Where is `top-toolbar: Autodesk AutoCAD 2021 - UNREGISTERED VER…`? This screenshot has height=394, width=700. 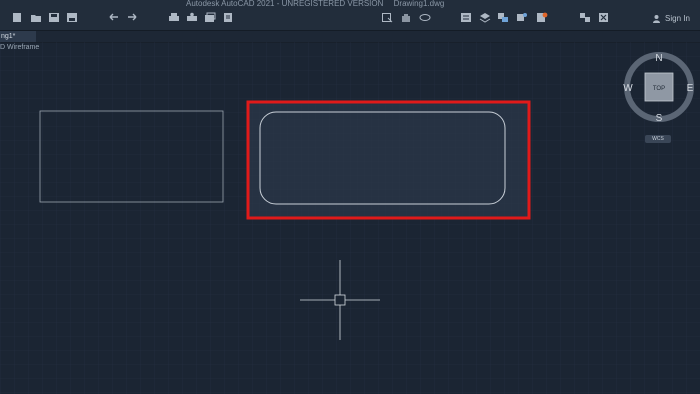
top-toolbar: Autodesk AutoCAD 2021 - UNREGISTERED VER… is located at coordinates (350, 15).